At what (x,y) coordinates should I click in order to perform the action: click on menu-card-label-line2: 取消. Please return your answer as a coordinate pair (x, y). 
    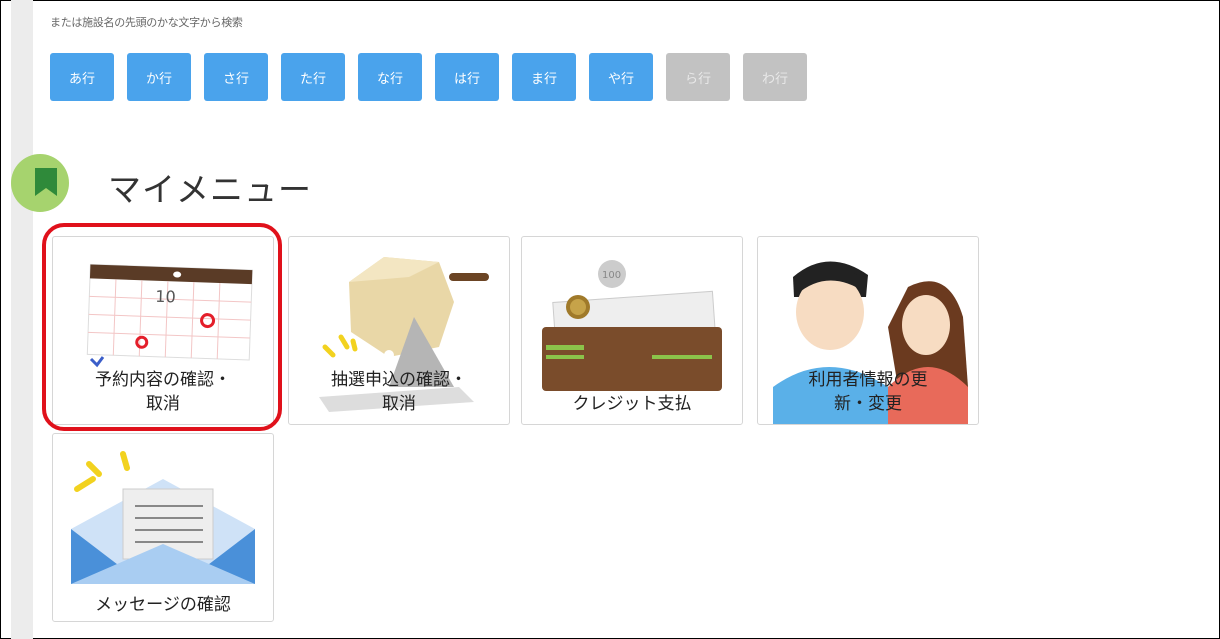
    Looking at the image, I should click on (399, 404).